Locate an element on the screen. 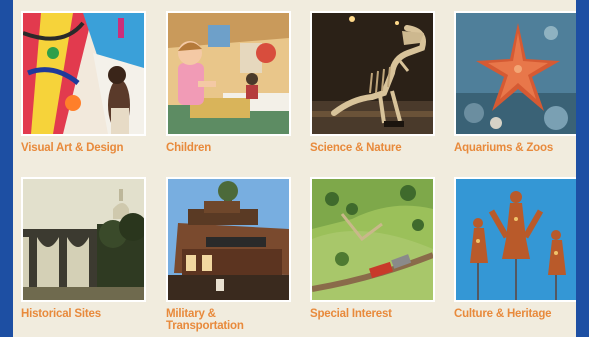  category-card-science: Science & Nature is located at coordinates (372, 88).